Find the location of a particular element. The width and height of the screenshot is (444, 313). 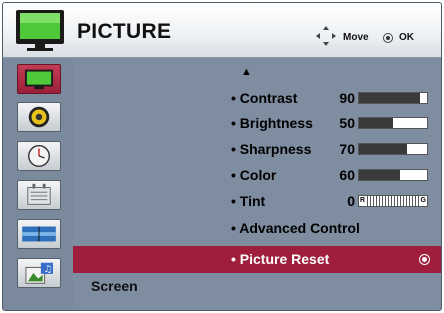

picture-icon is located at coordinates (39, 79).